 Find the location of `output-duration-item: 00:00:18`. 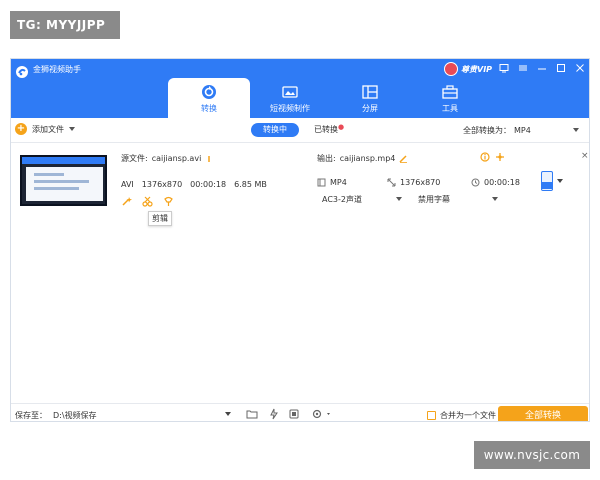

output-duration-item: 00:00:18 is located at coordinates (495, 182).